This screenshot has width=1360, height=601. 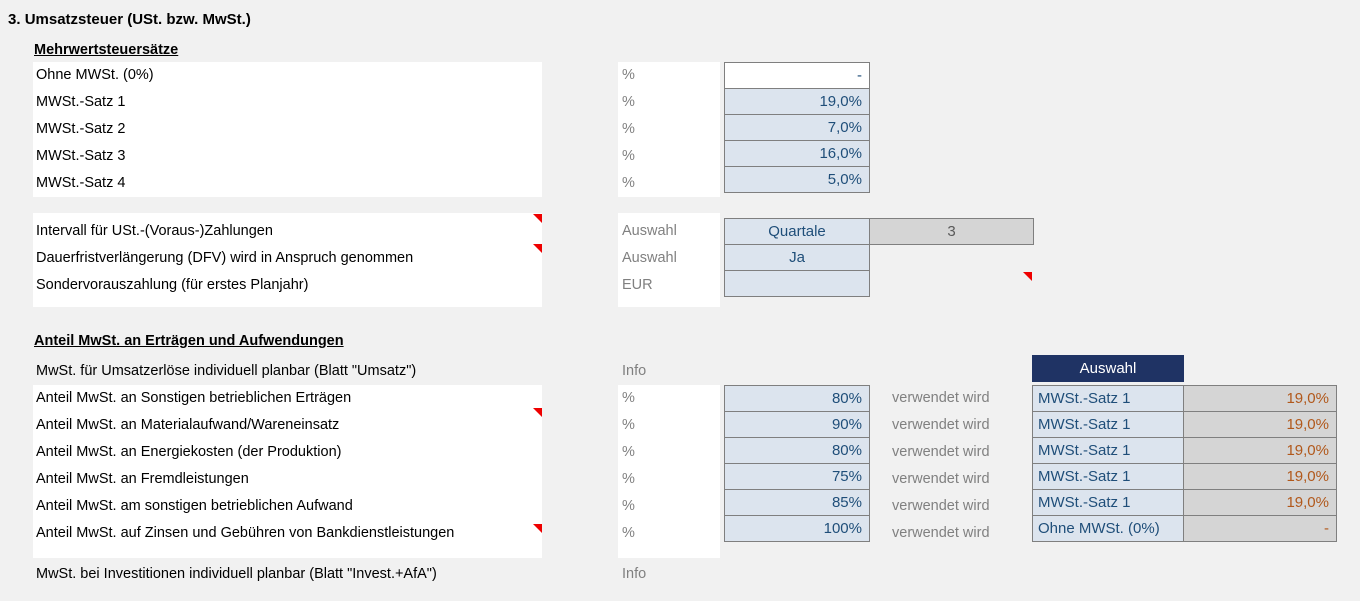 I want to click on dfv-select: Ja, so click(x=797, y=257).